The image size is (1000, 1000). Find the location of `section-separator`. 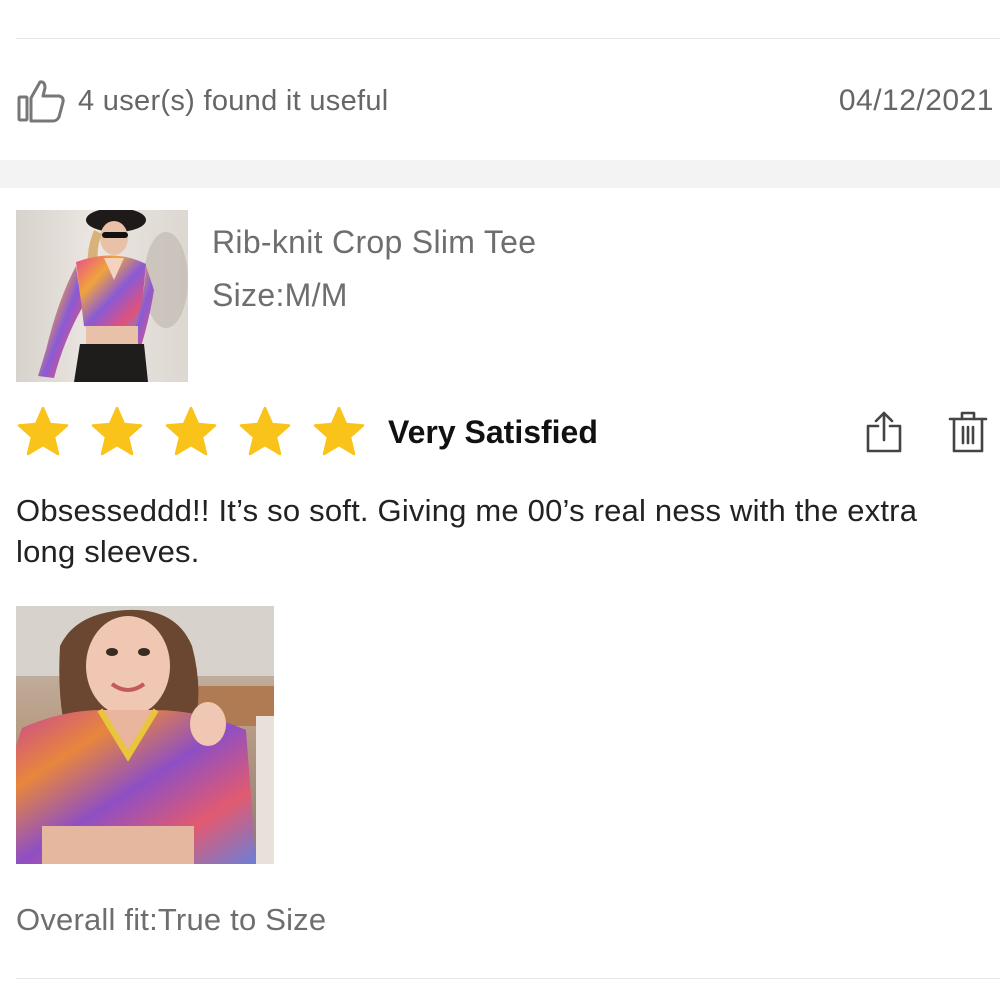

section-separator is located at coordinates (500, 174).